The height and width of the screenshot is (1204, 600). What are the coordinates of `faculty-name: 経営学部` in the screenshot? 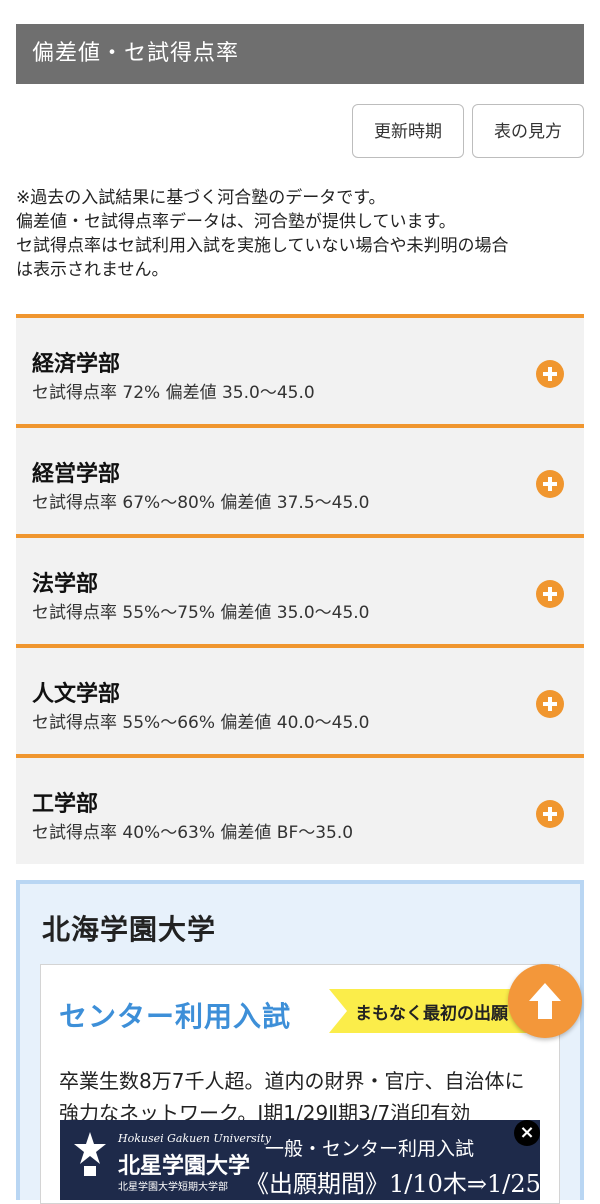 It's located at (76, 474).